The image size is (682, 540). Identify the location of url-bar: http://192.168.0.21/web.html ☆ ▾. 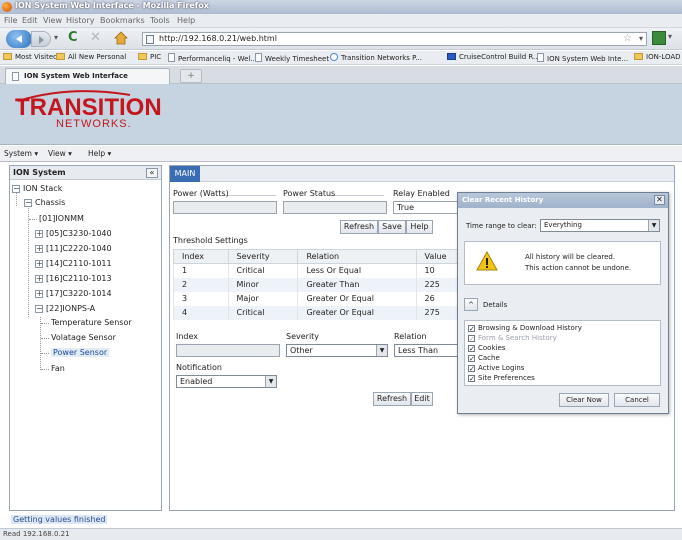
(394, 39).